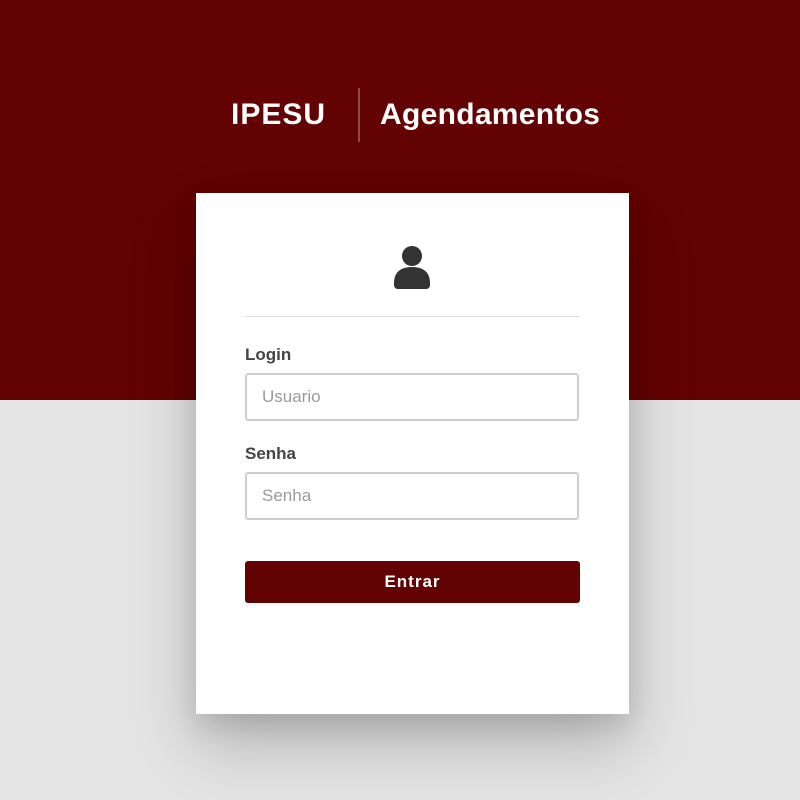 The image size is (800, 800). I want to click on header-divider, so click(359, 115).